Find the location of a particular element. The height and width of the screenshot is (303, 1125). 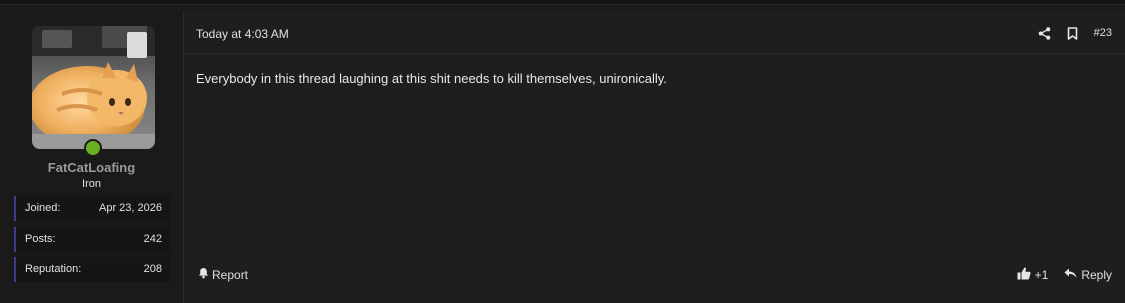

stat-value: 208 is located at coordinates (152, 269).